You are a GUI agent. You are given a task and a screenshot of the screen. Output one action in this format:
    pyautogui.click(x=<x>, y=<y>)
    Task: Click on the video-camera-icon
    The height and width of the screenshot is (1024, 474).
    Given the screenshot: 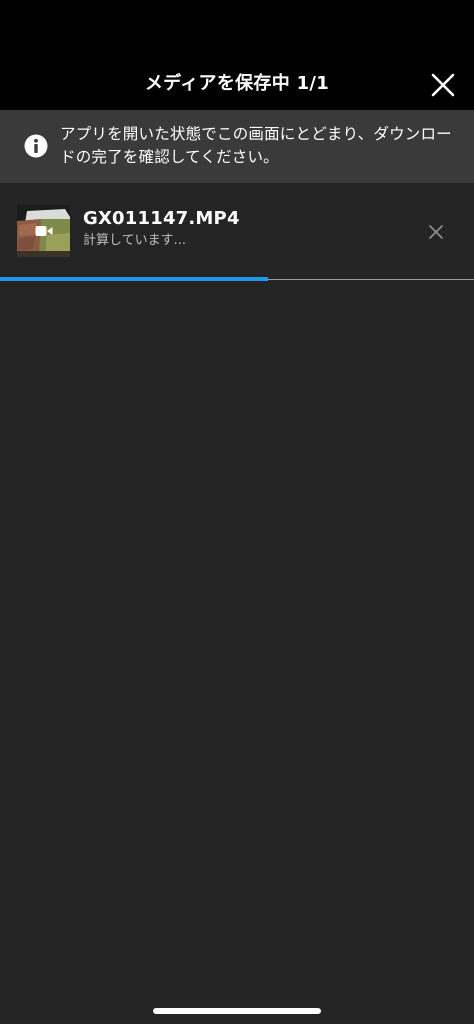 What is the action you would take?
    pyautogui.click(x=44, y=231)
    